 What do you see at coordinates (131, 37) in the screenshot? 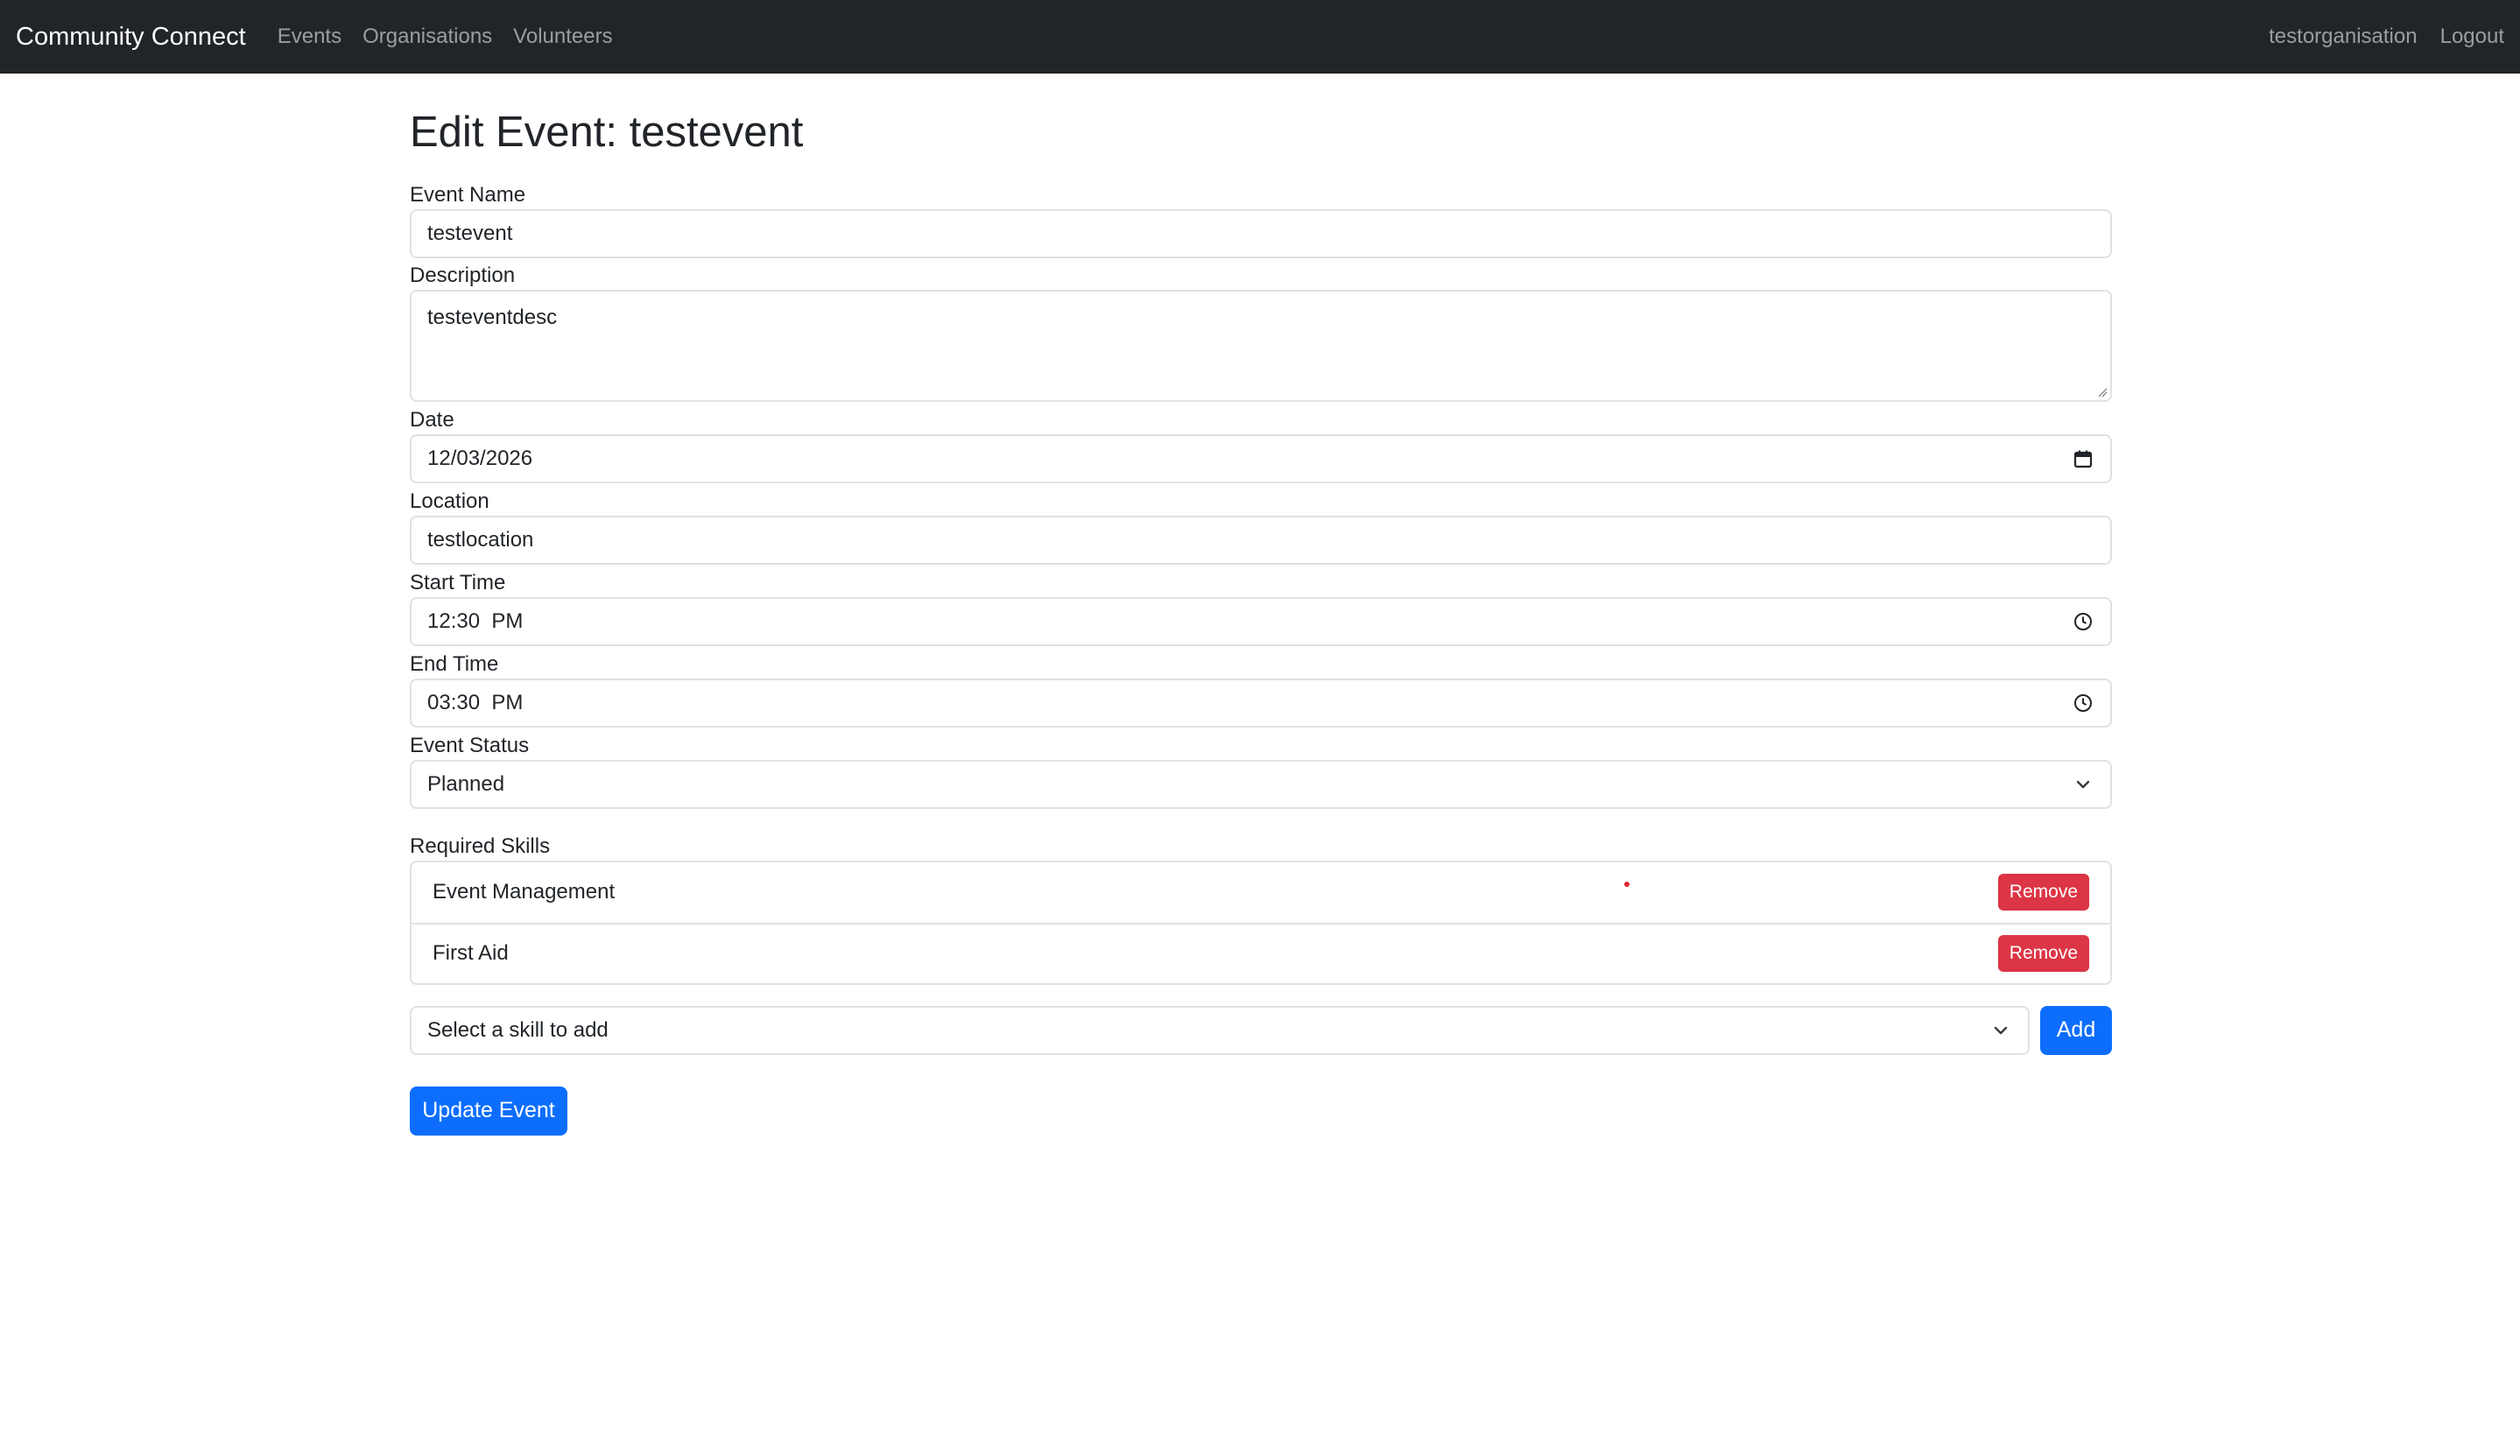
I see `brand-link: Community Connect` at bounding box center [131, 37].